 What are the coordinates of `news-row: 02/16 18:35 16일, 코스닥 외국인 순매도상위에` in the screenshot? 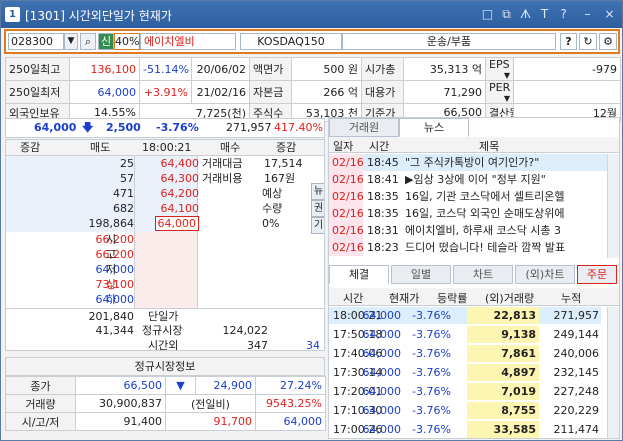 It's located at (469, 213).